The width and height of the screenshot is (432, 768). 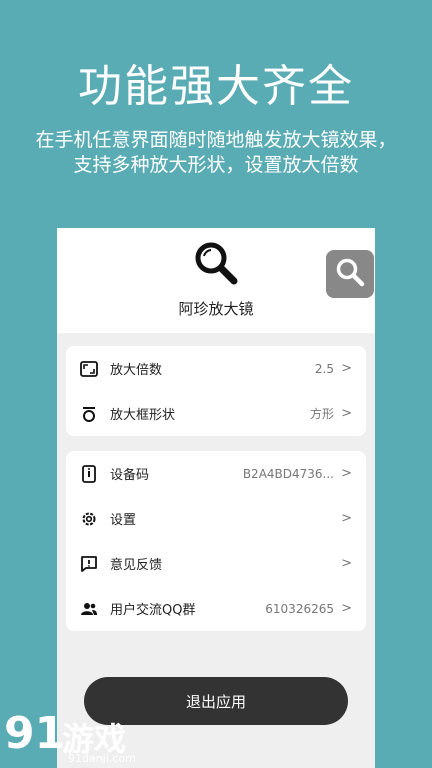 I want to click on feedback-label: 意见反馈, so click(x=136, y=565).